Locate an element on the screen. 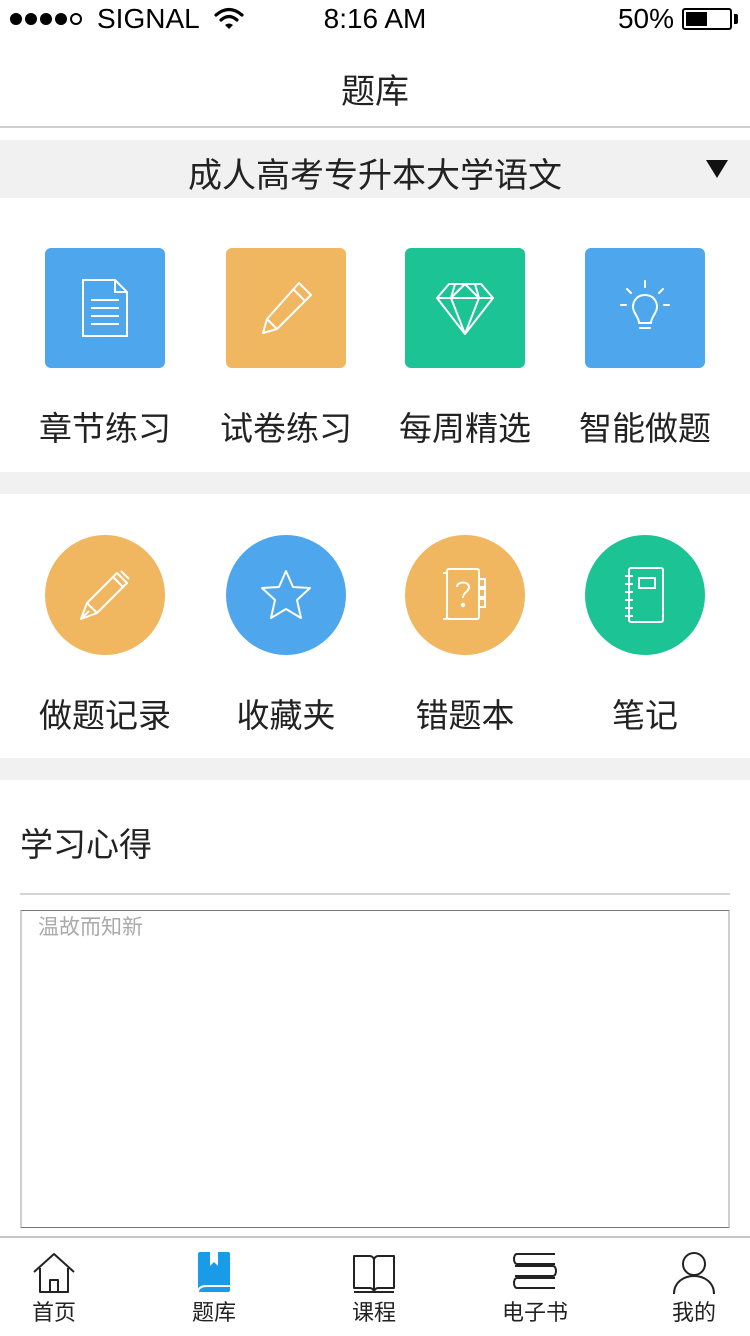  star-icon is located at coordinates (286, 595).